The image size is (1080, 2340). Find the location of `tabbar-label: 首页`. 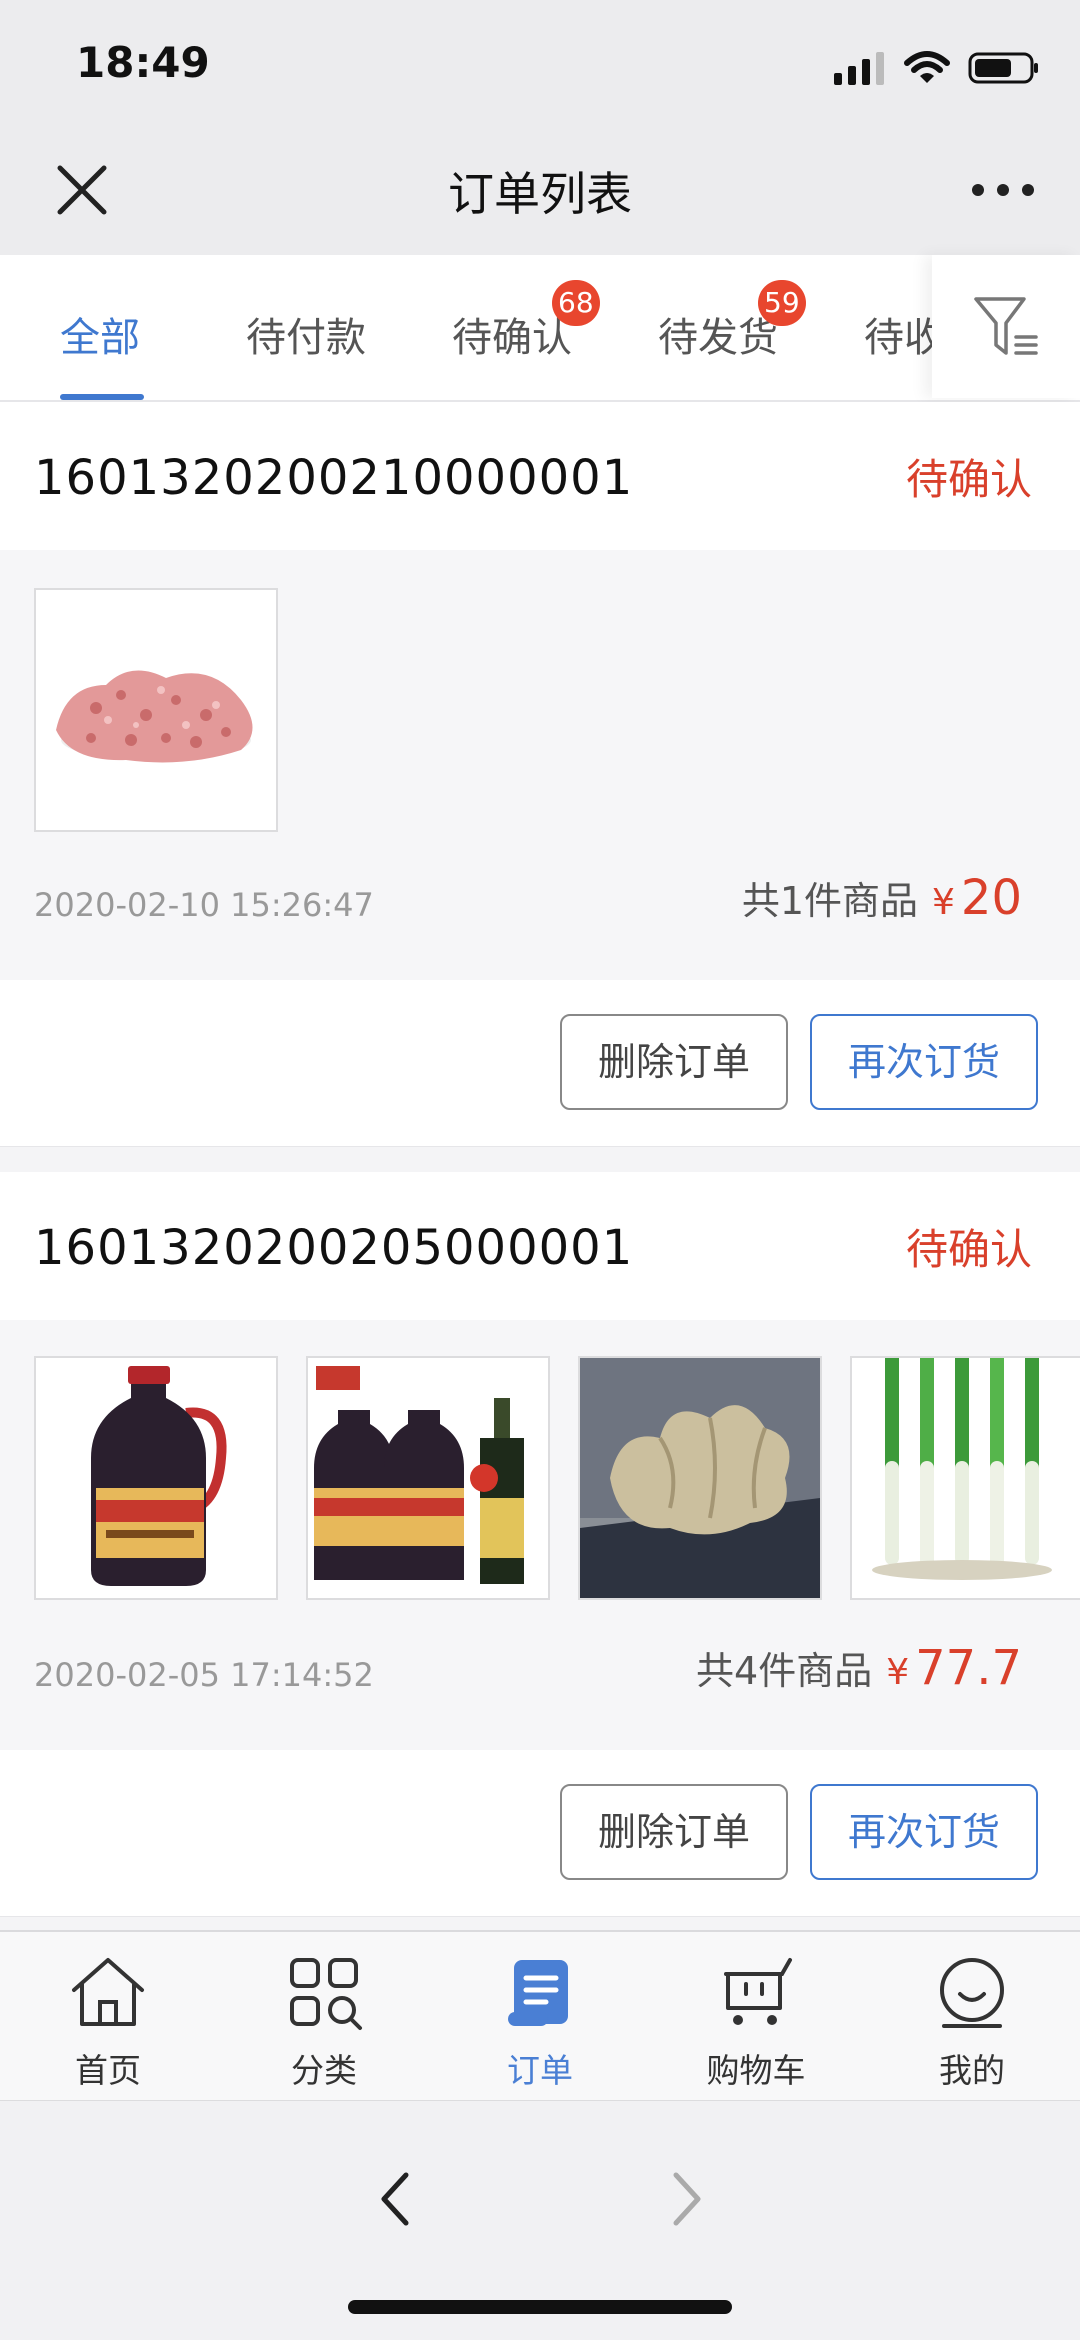

tabbar-label: 首页 is located at coordinates (108, 2070).